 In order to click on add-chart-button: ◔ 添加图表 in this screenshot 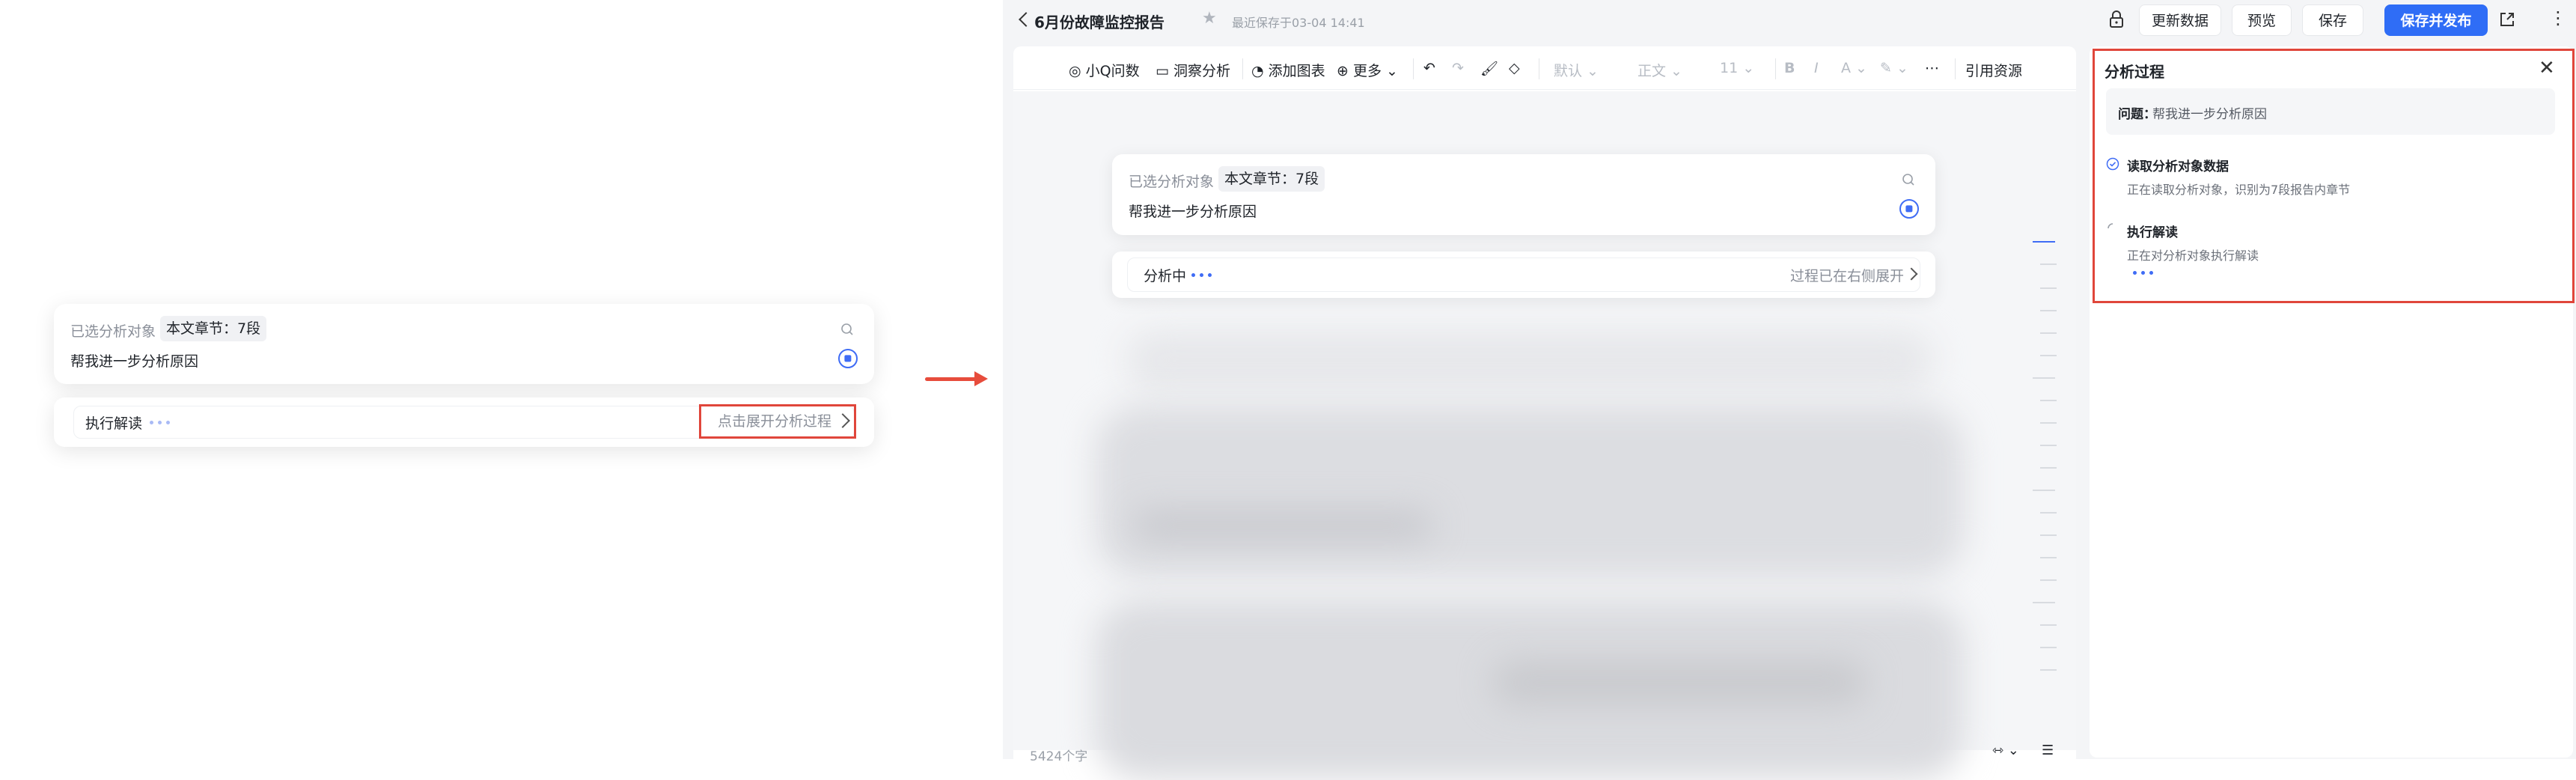, I will do `click(1288, 70)`.